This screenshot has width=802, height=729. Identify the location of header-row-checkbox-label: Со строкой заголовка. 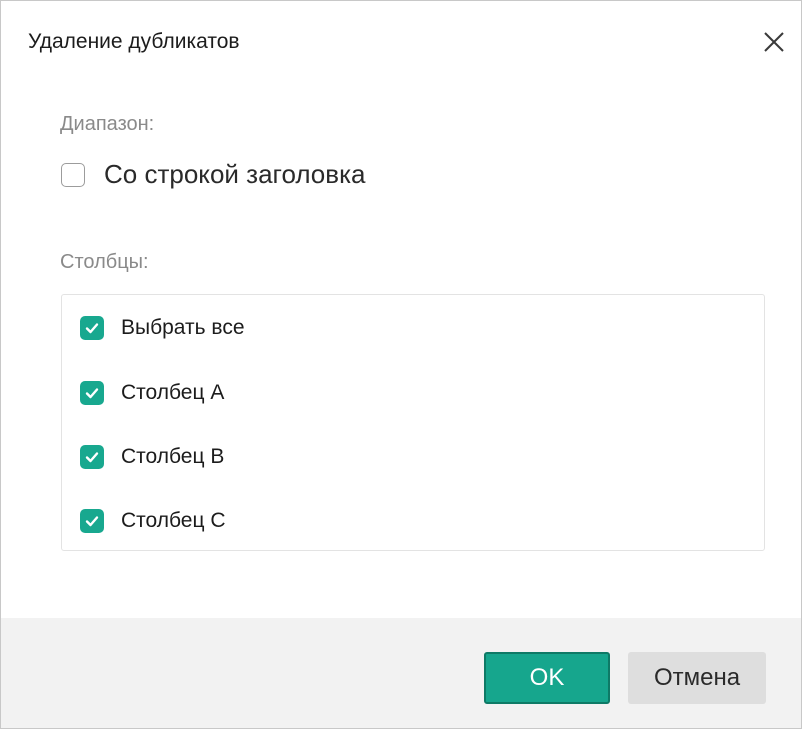
(235, 174).